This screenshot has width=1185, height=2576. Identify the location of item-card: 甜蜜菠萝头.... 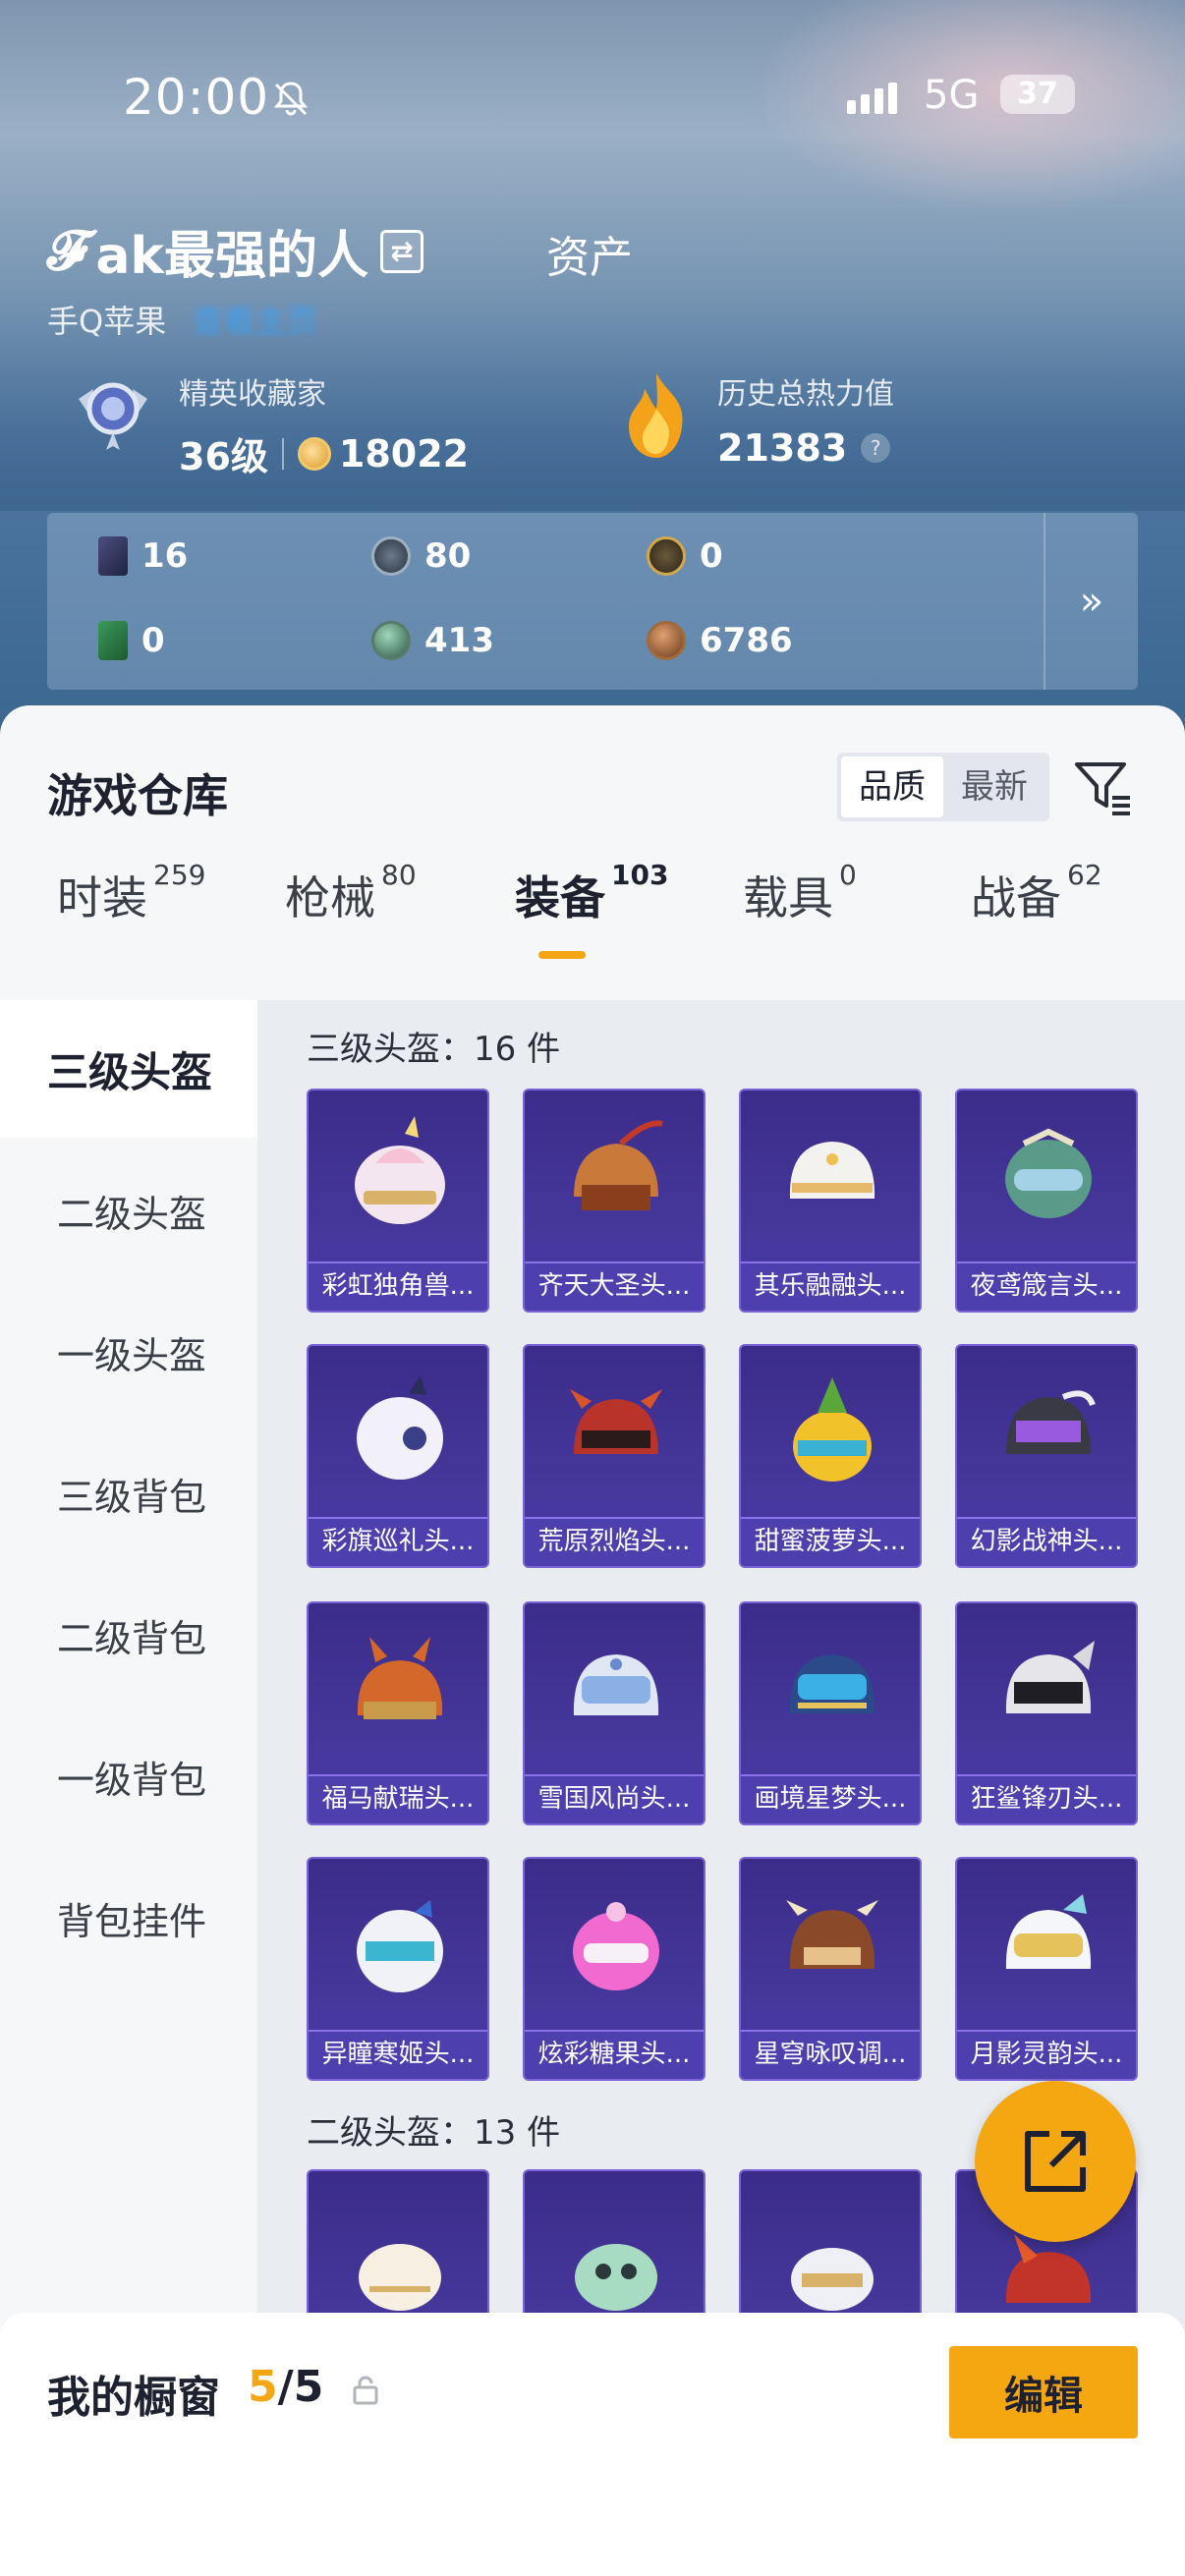
(831, 1456).